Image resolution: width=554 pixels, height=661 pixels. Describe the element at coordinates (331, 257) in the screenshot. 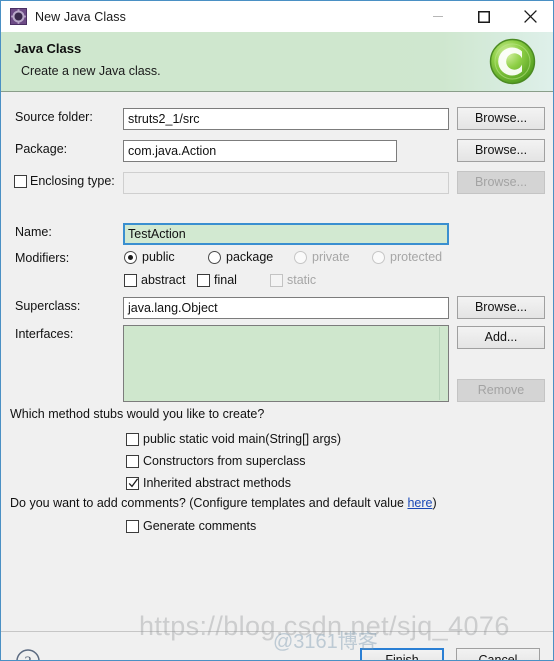

I see `modifier-label-private: private` at that location.